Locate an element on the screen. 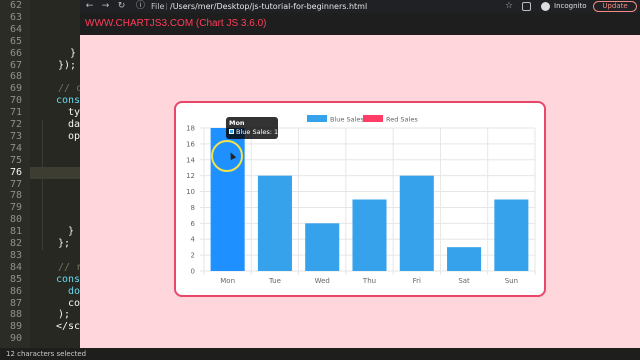 The image size is (640, 360). tooltip-title: Mon is located at coordinates (237, 123).